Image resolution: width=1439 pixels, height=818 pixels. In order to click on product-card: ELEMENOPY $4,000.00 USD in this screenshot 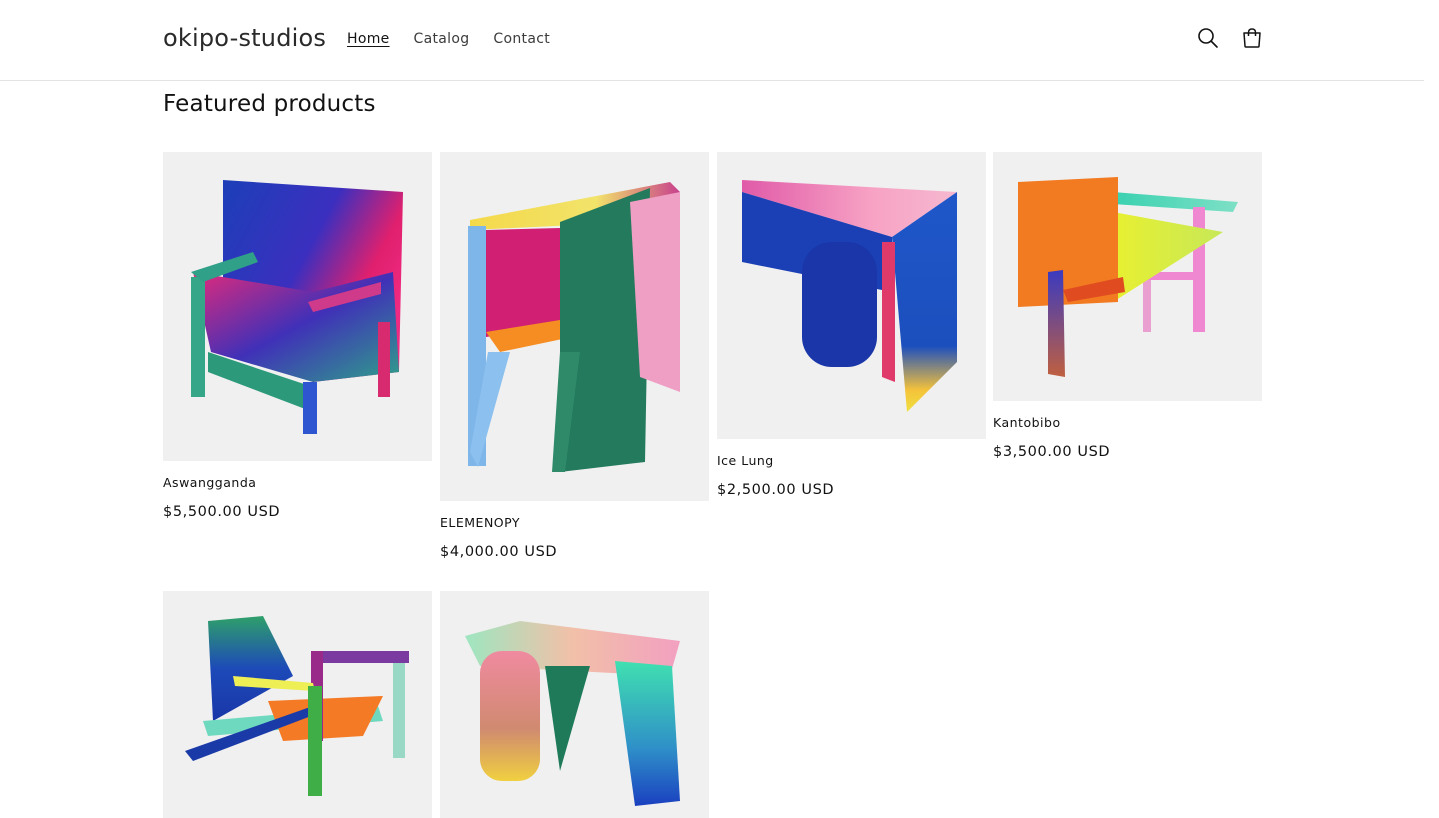, I will do `click(574, 356)`.